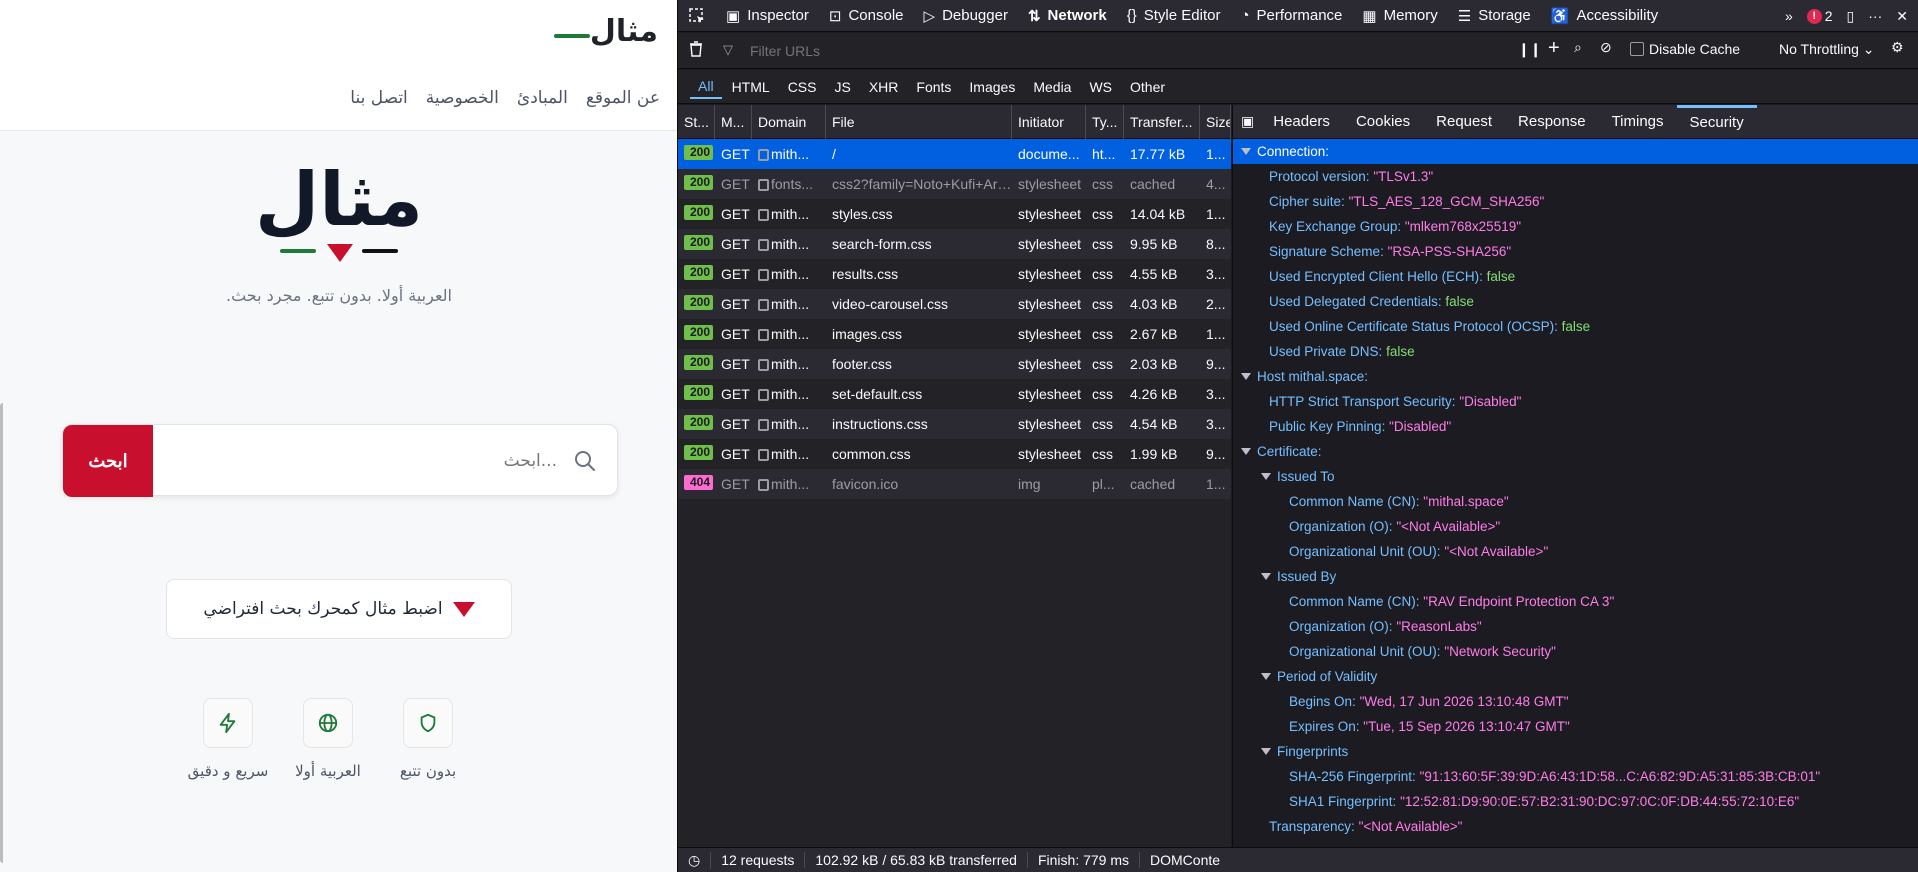  Describe the element at coordinates (623, 98) in the screenshot. I see `nav-about: عن الموقع` at that location.